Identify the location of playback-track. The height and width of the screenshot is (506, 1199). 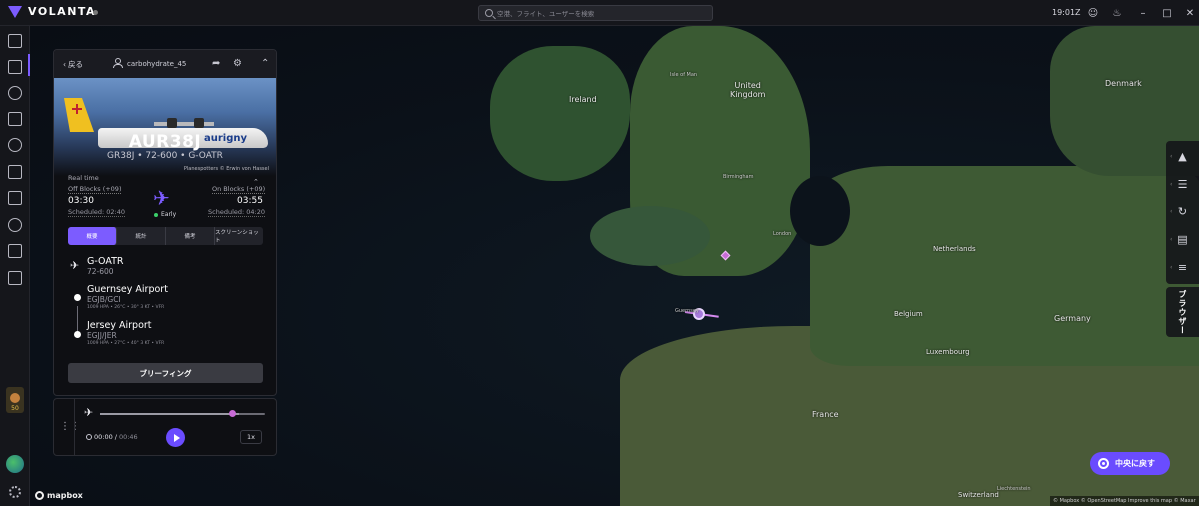
(182, 414).